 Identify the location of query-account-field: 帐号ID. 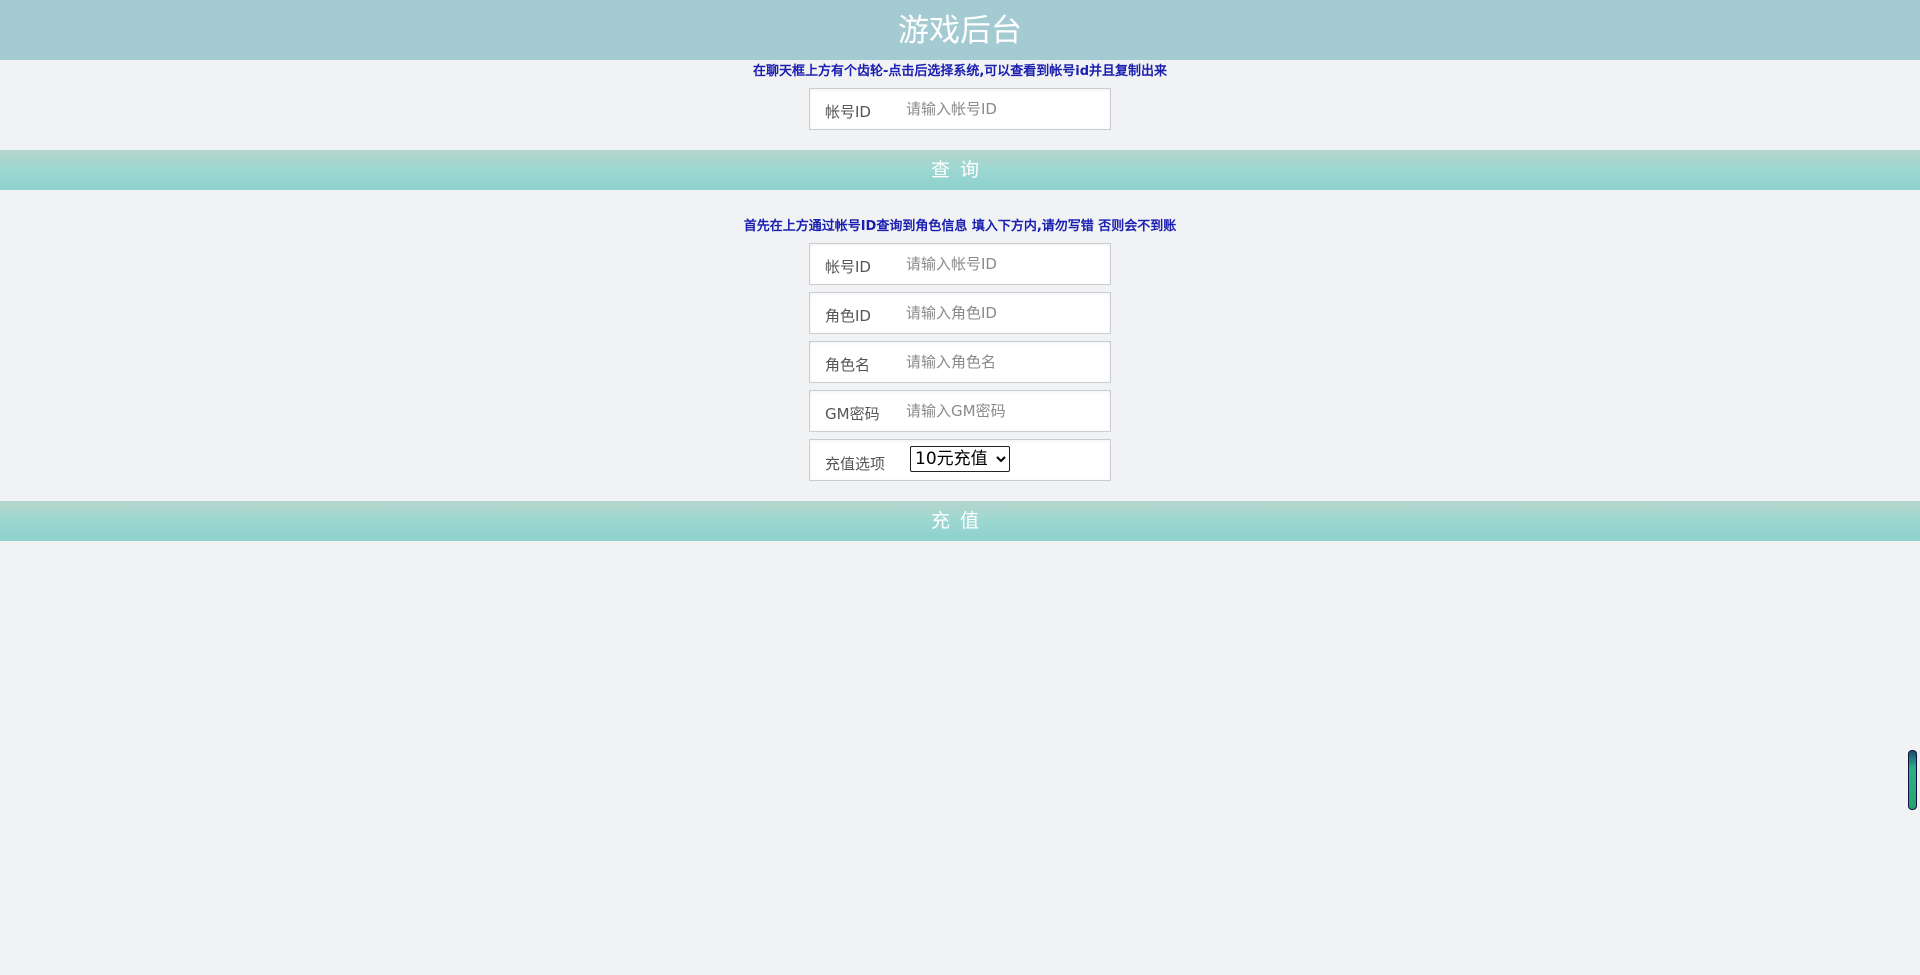
(960, 109).